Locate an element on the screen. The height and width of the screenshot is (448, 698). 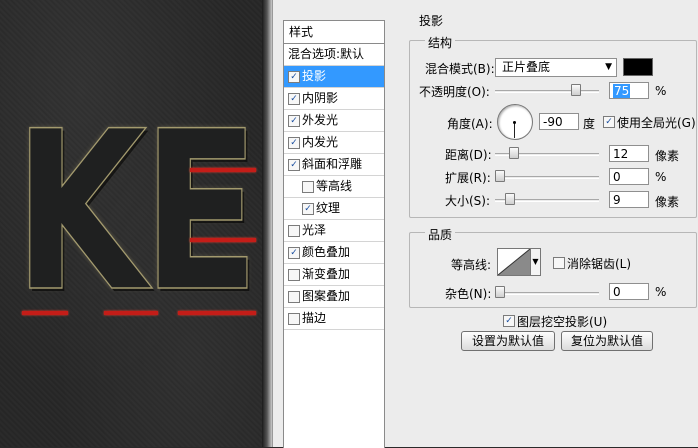
style-item: ✓ 内阴影 is located at coordinates (334, 99).